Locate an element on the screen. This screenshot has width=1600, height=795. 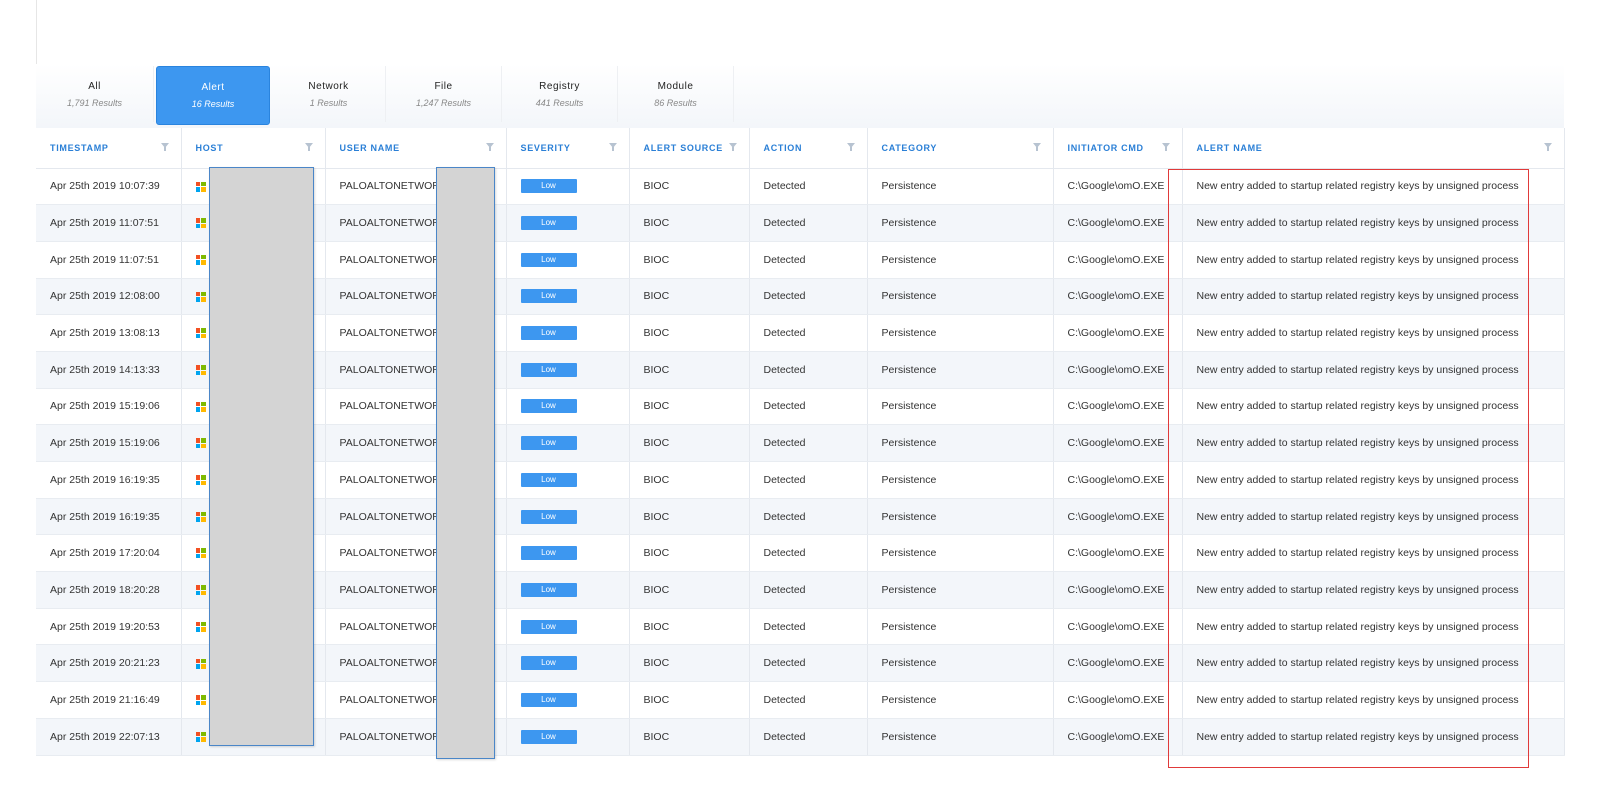
tab-network: Network 1 Results is located at coordinates (329, 94).